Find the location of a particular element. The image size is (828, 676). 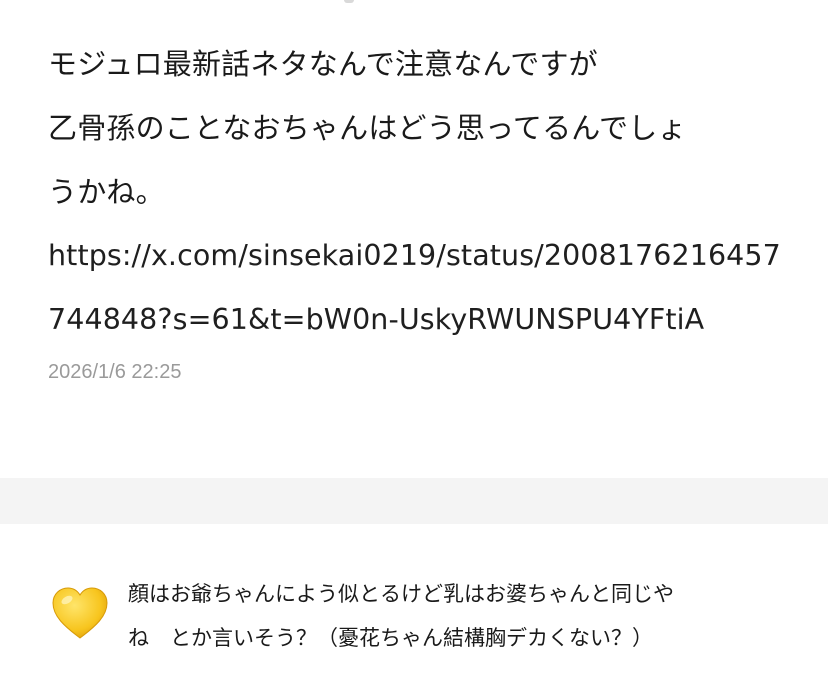

section-divider is located at coordinates (414, 501).